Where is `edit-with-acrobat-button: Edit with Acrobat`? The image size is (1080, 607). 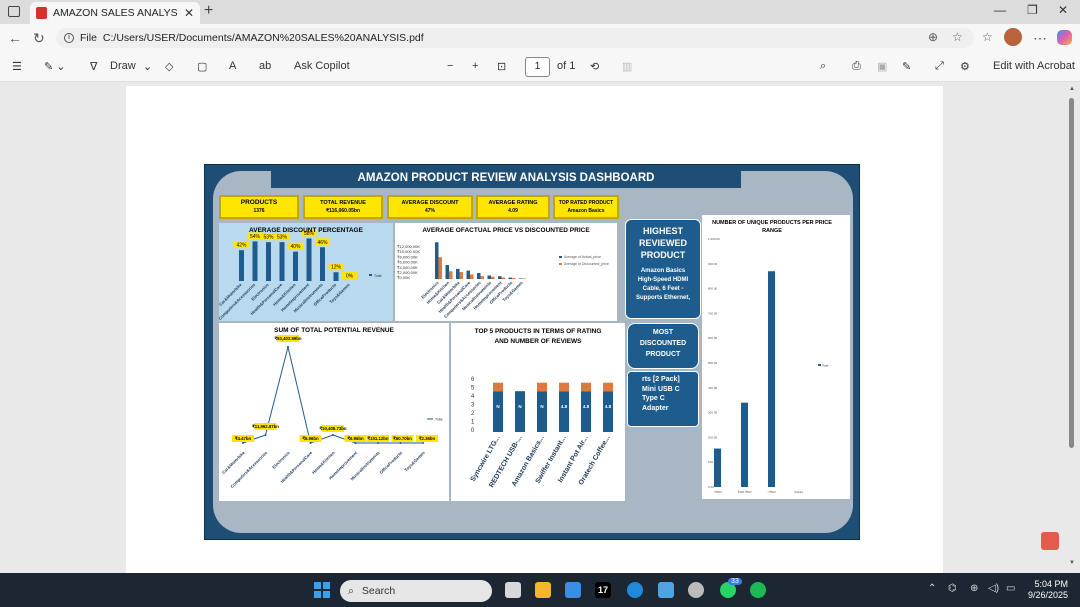
edit-with-acrobat-button: Edit with Acrobat is located at coordinates (1034, 66).